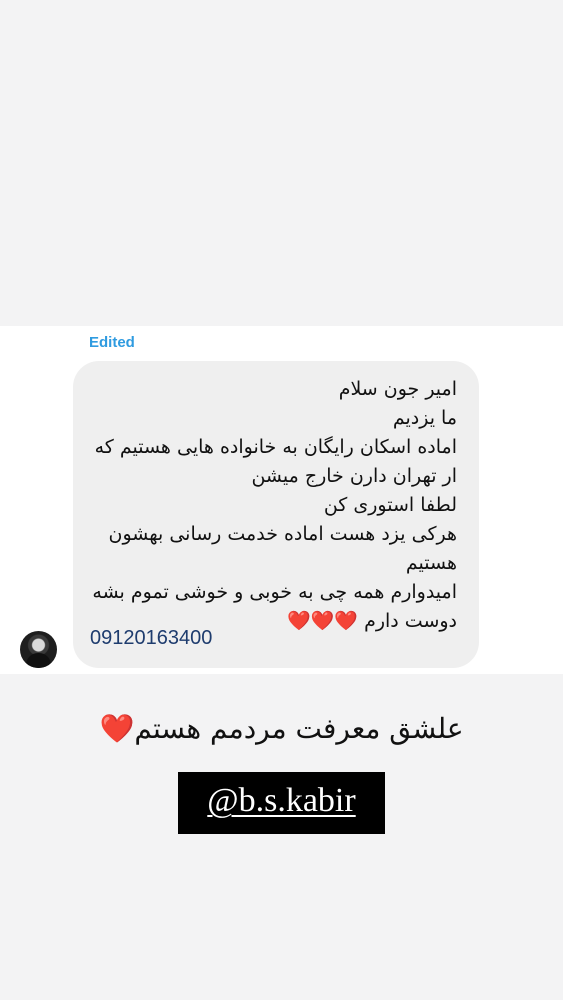  I want to click on caption-text: علشق معرفت مردمم هستم, so click(299, 728).